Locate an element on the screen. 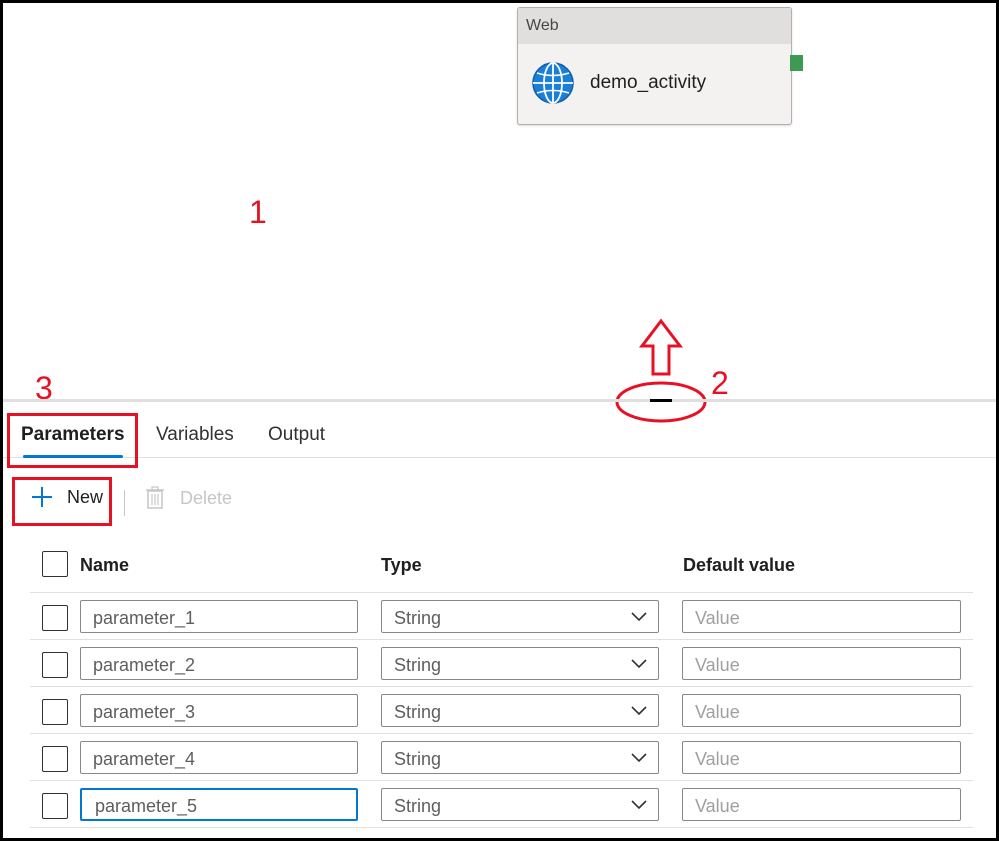 The width and height of the screenshot is (999, 841). table-row: parameter_4 String Value is located at coordinates (501, 757).